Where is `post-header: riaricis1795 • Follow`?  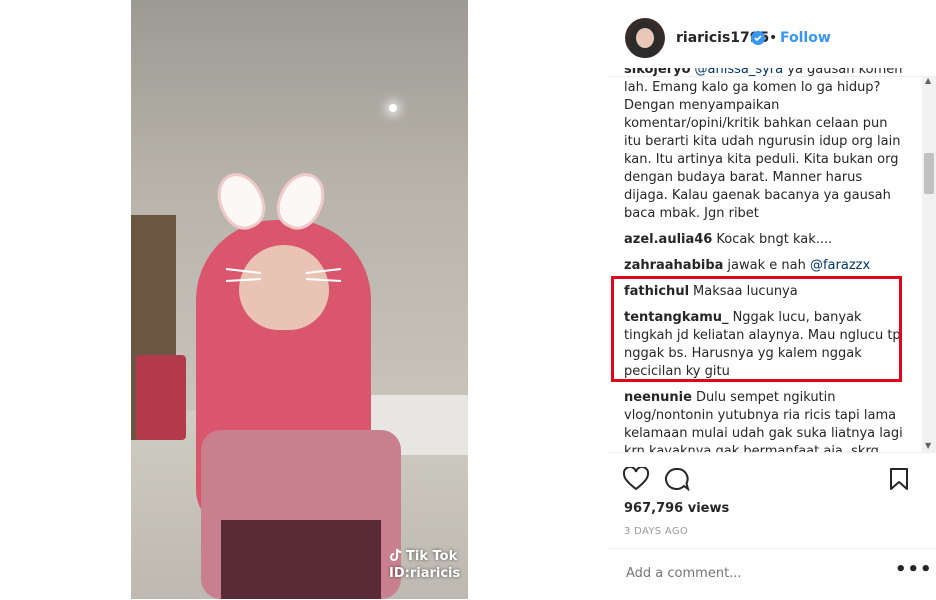
post-header: riaricis1795 • Follow is located at coordinates (772, 38).